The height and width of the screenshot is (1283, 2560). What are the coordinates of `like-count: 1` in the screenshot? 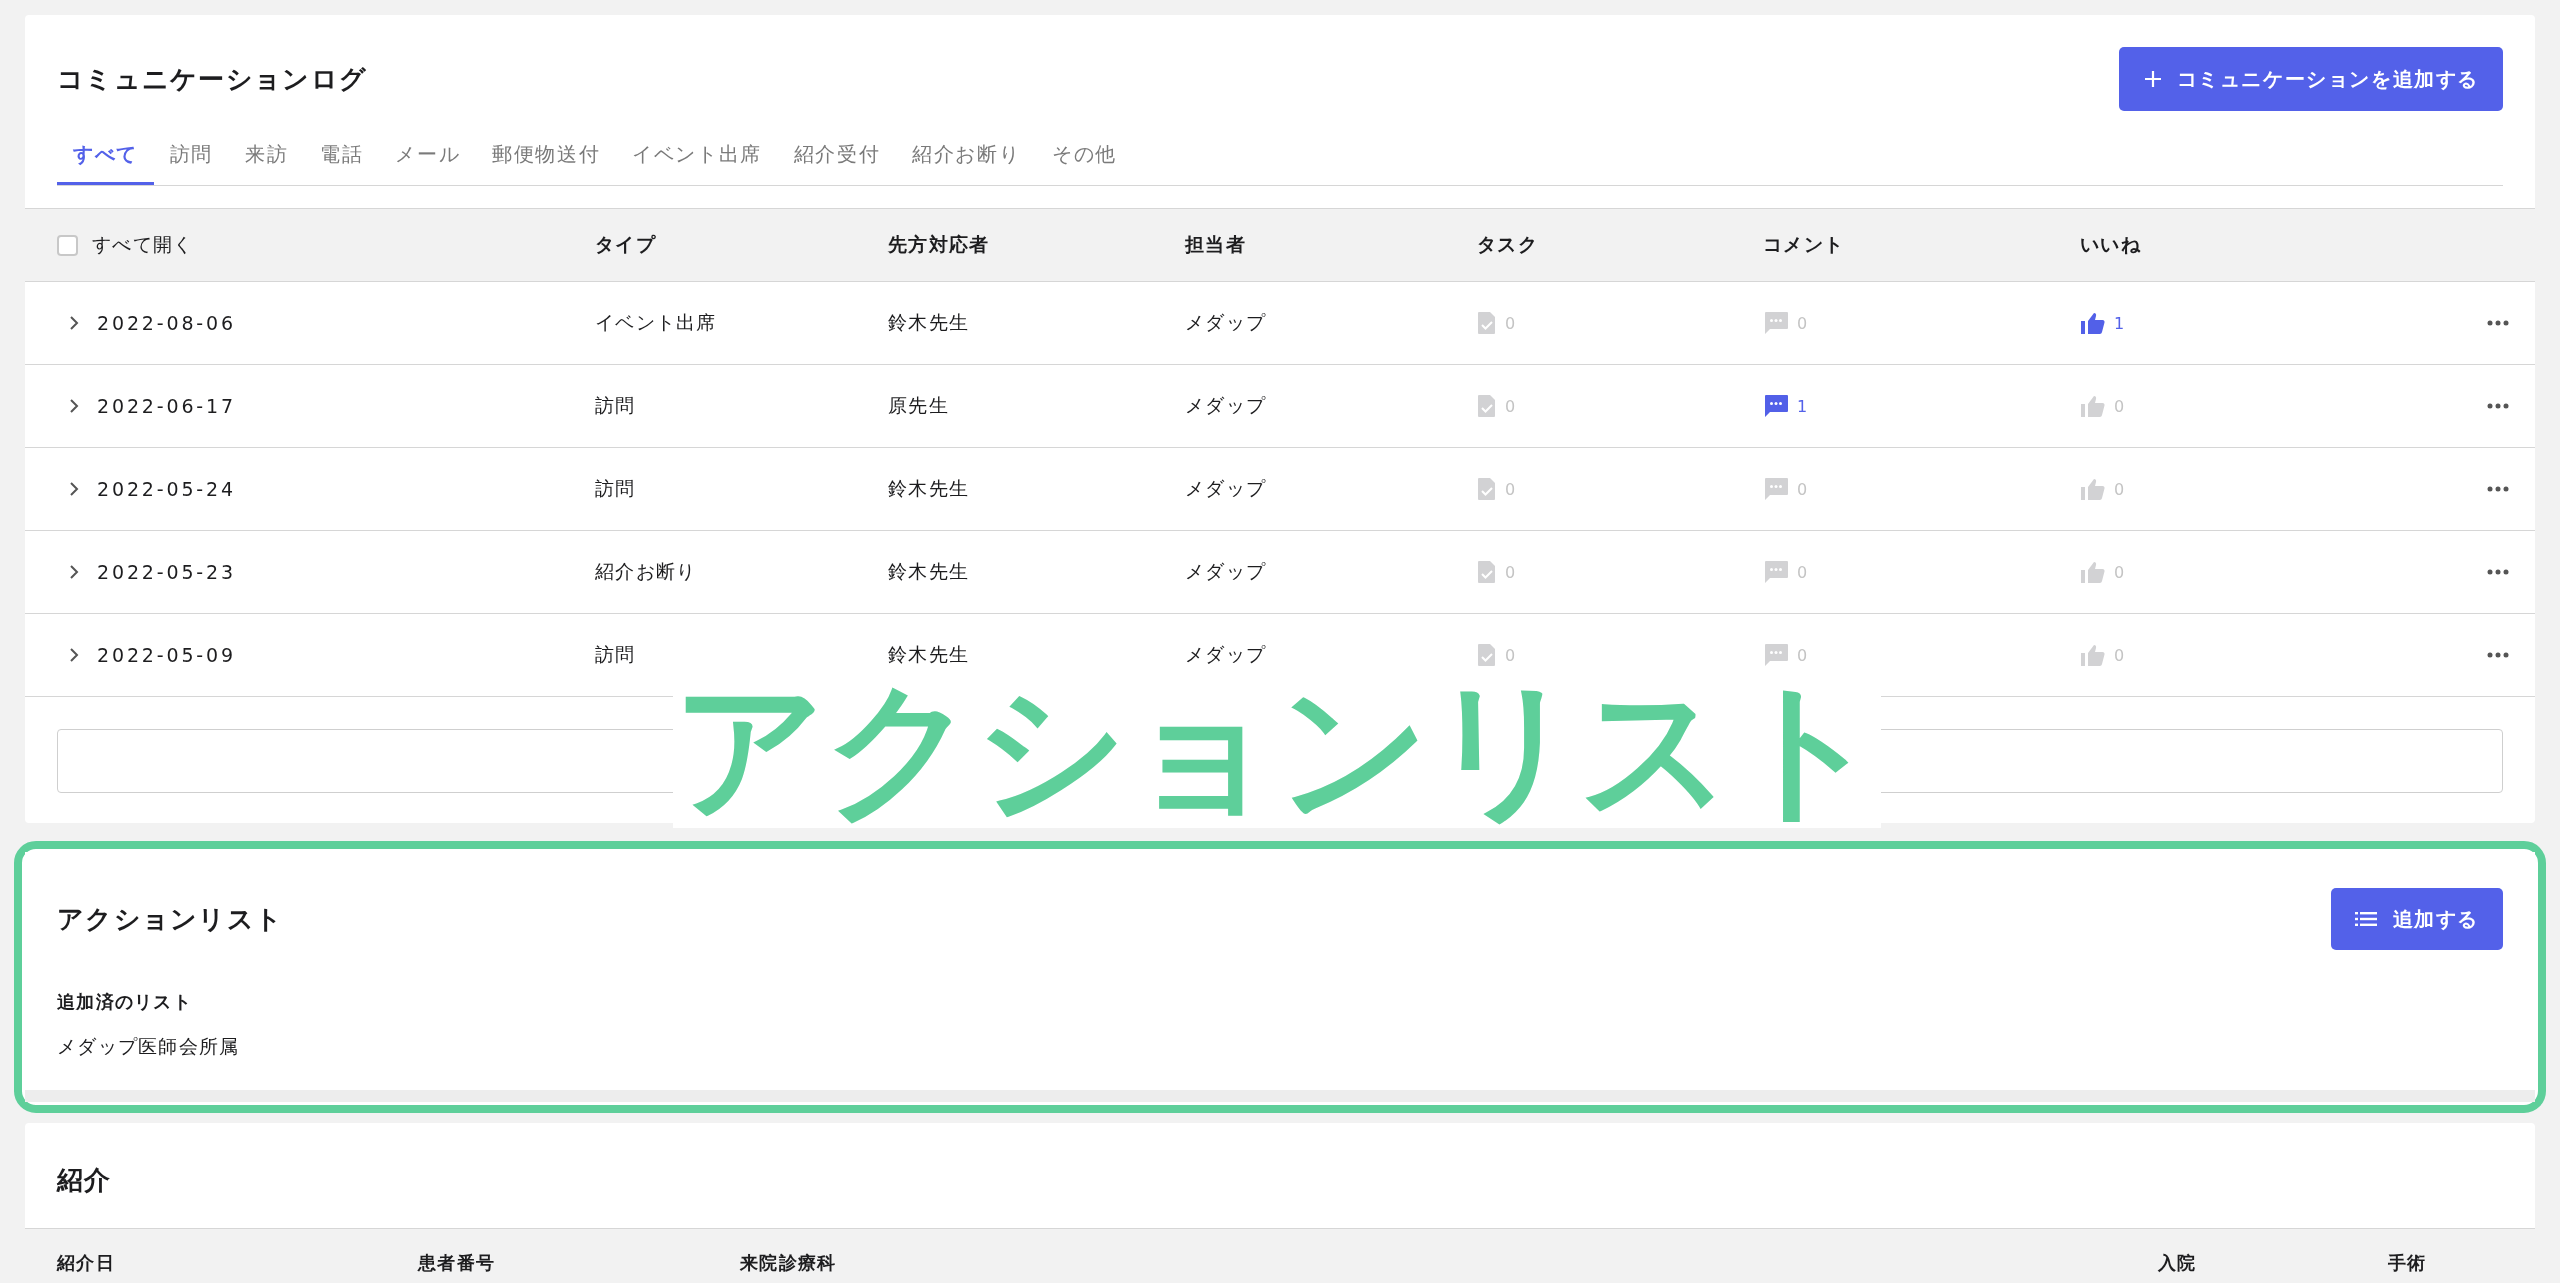 It's located at (2120, 323).